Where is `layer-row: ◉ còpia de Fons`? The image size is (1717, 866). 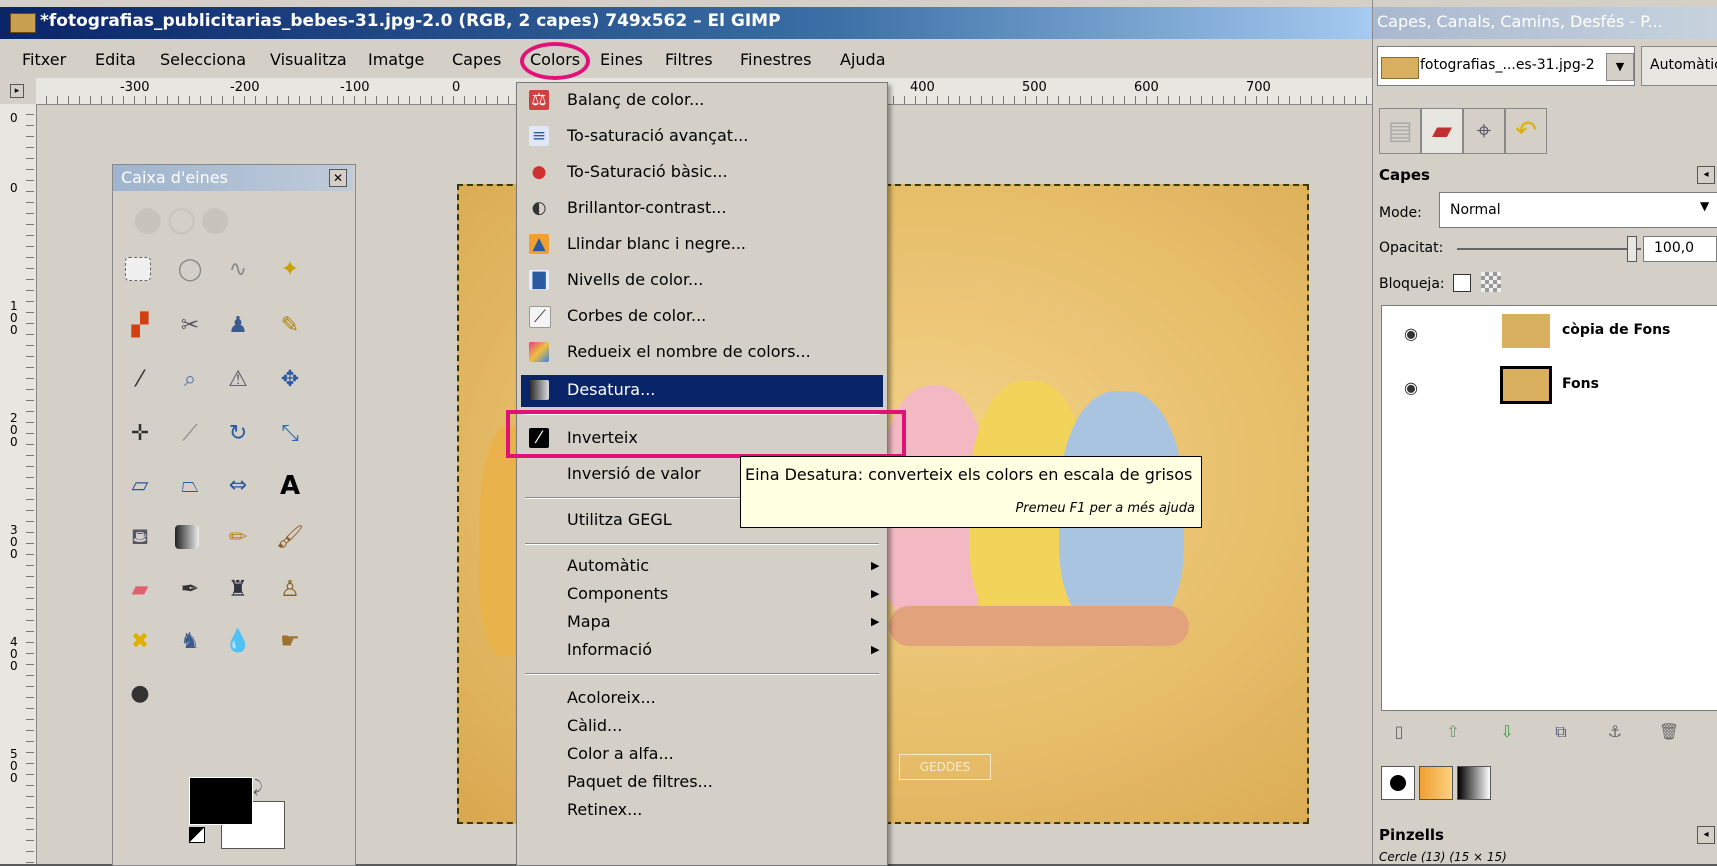
layer-row: ◉ còpia de Fons is located at coordinates (1549, 333).